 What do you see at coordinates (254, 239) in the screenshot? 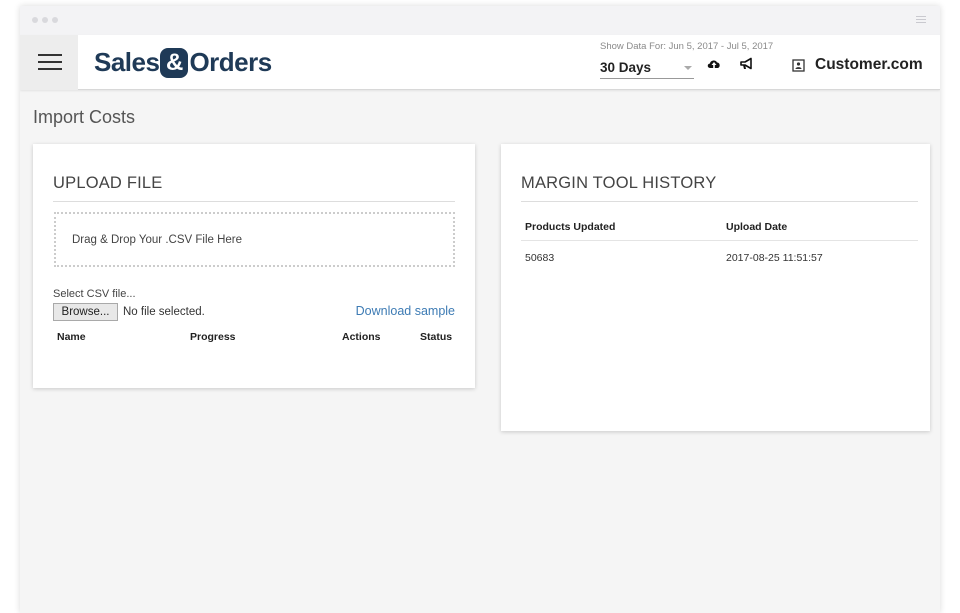
I see `file-dropzone: Drag & Drop Your .CSV File Here` at bounding box center [254, 239].